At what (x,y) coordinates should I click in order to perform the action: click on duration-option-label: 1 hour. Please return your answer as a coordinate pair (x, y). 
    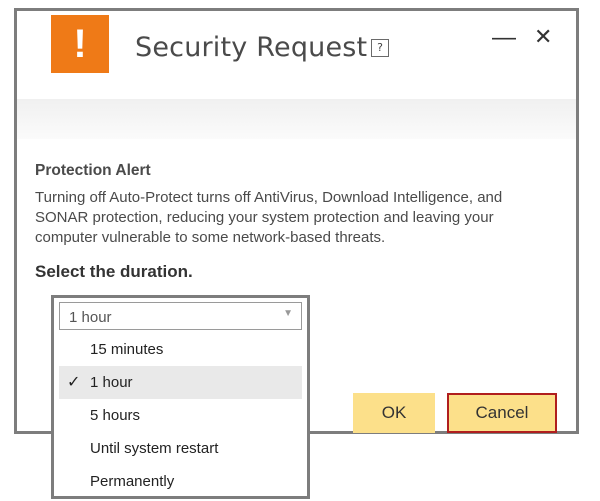
    Looking at the image, I should click on (111, 382).